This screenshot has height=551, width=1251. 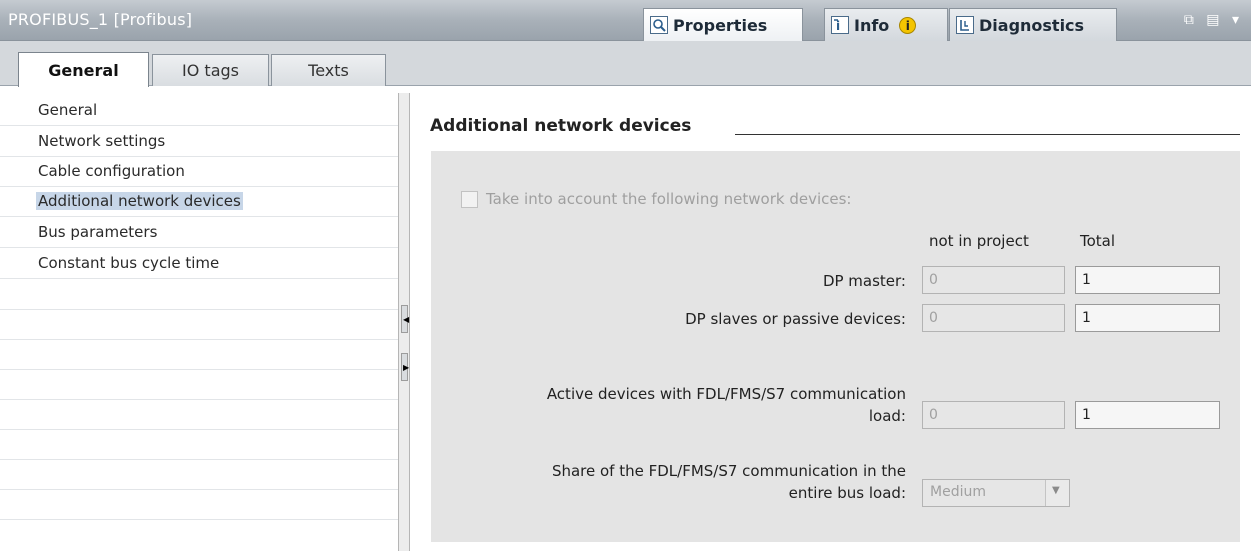 I want to click on dp-slaves-total-field: 1, so click(x=1147, y=318).